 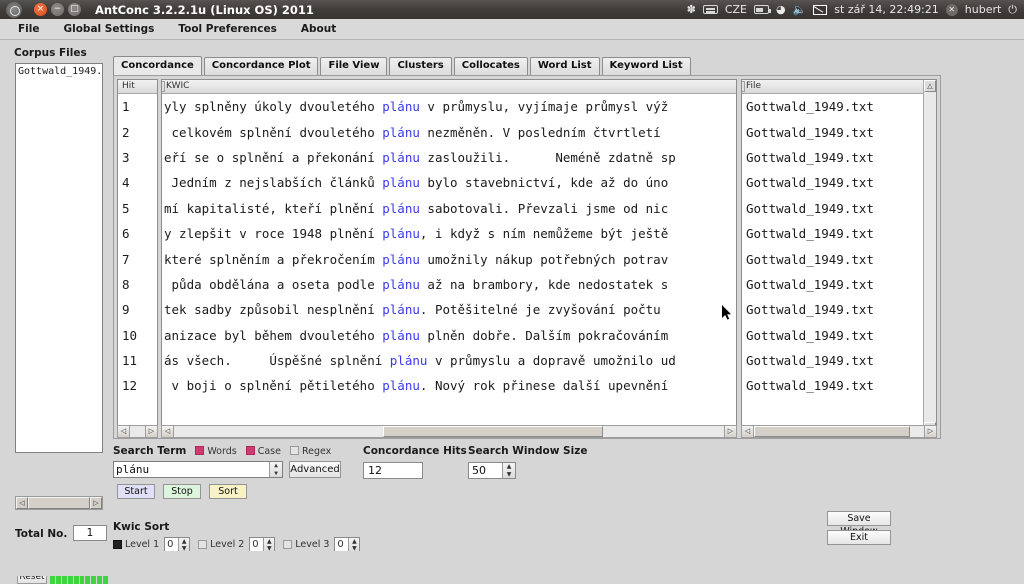 What do you see at coordinates (137, 87) in the screenshot?
I see `column-header-hit: Hit` at bounding box center [137, 87].